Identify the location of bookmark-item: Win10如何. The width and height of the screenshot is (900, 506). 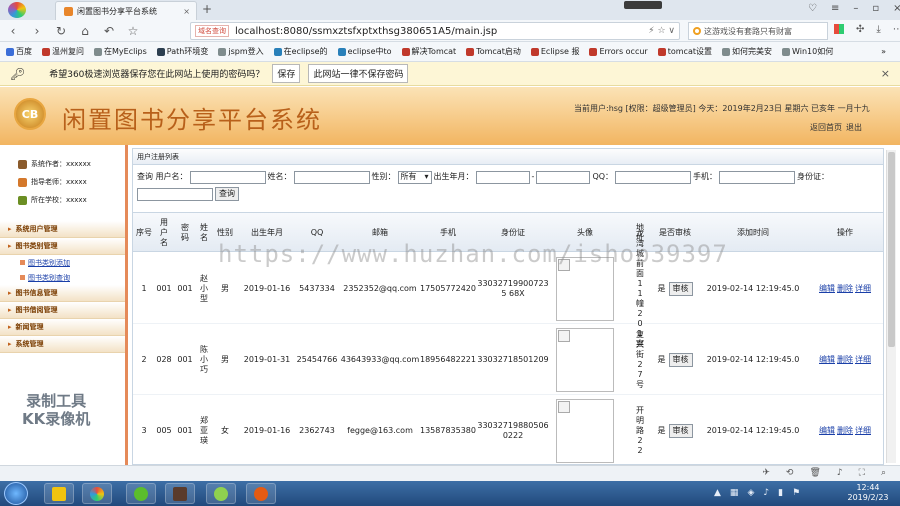
(807, 51).